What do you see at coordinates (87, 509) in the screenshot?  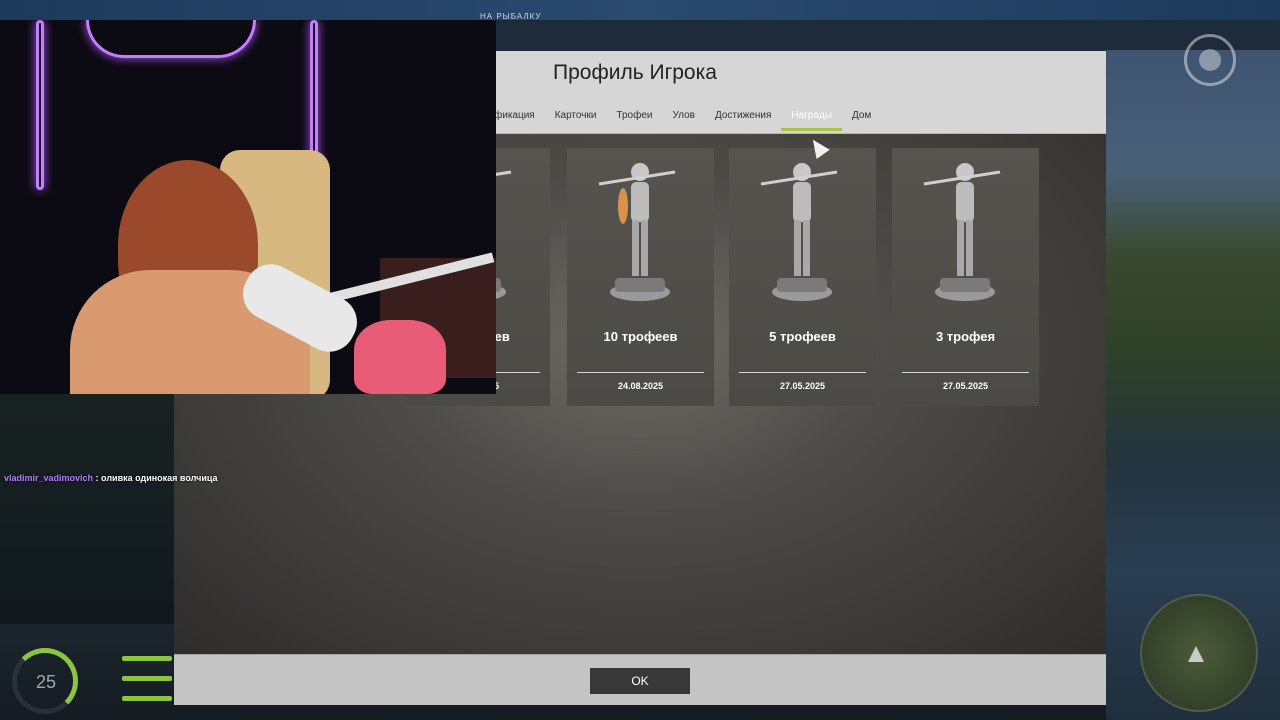 I see `chat-panel` at bounding box center [87, 509].